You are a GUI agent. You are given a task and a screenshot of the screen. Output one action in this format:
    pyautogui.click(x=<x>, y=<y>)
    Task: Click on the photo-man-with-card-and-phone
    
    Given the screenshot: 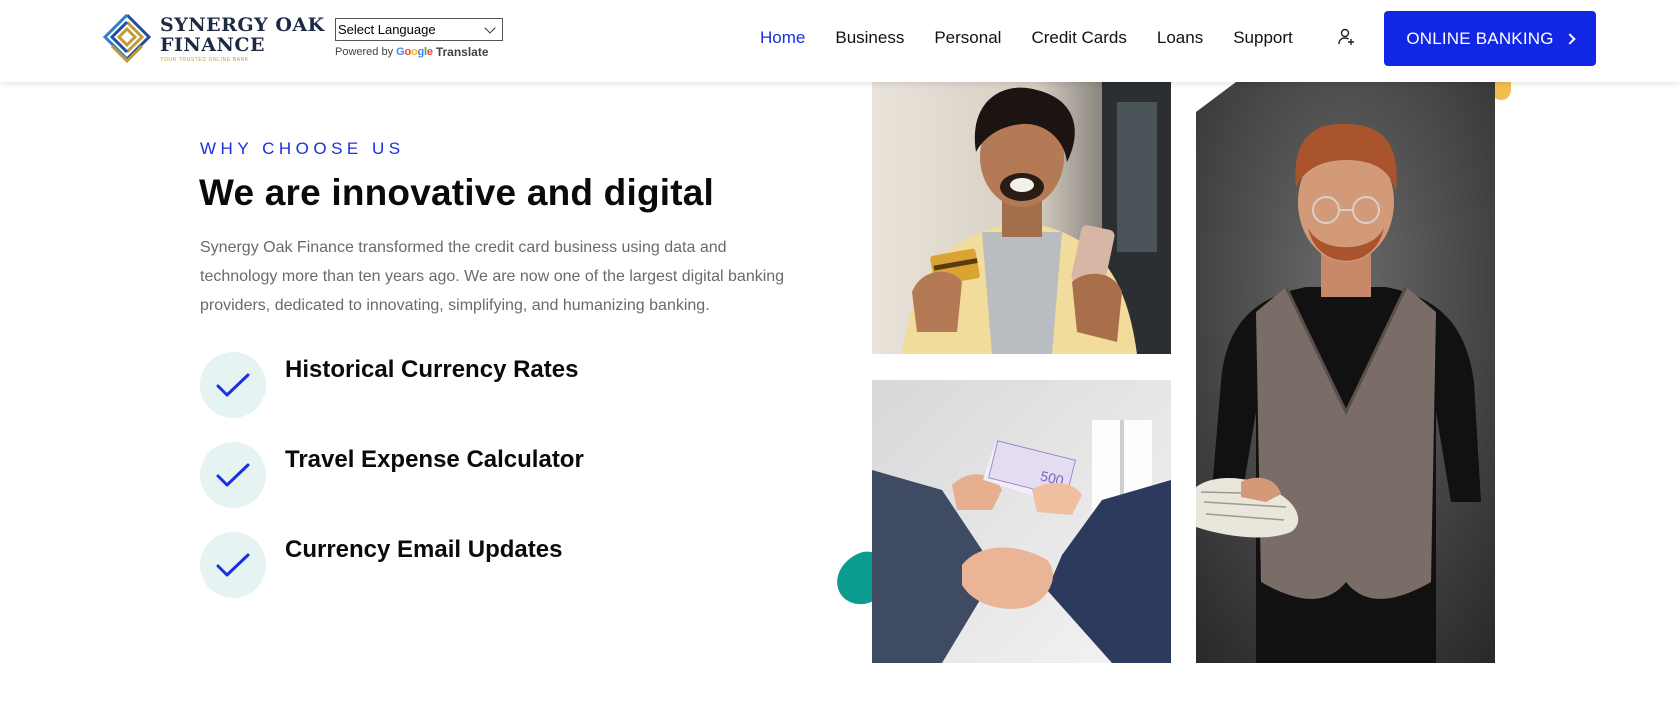 What is the action you would take?
    pyautogui.click(x=1021, y=218)
    